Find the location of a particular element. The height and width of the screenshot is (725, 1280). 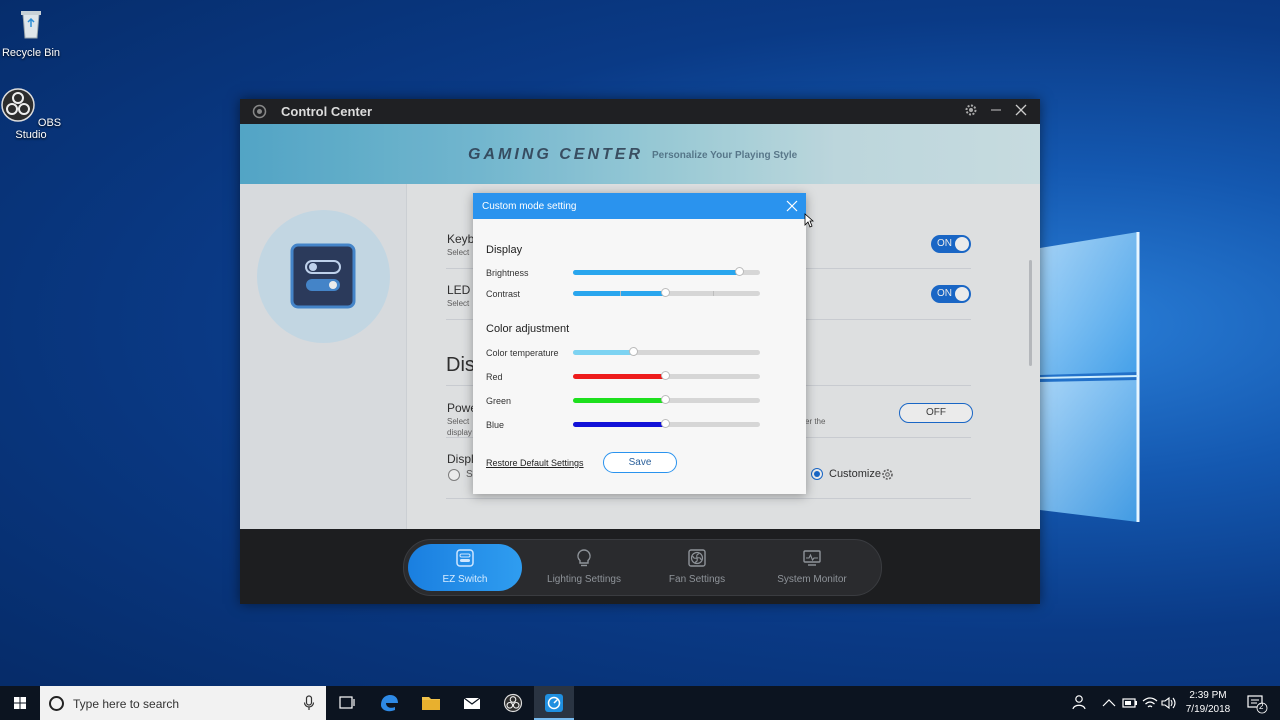

green-slider is located at coordinates (666, 399).